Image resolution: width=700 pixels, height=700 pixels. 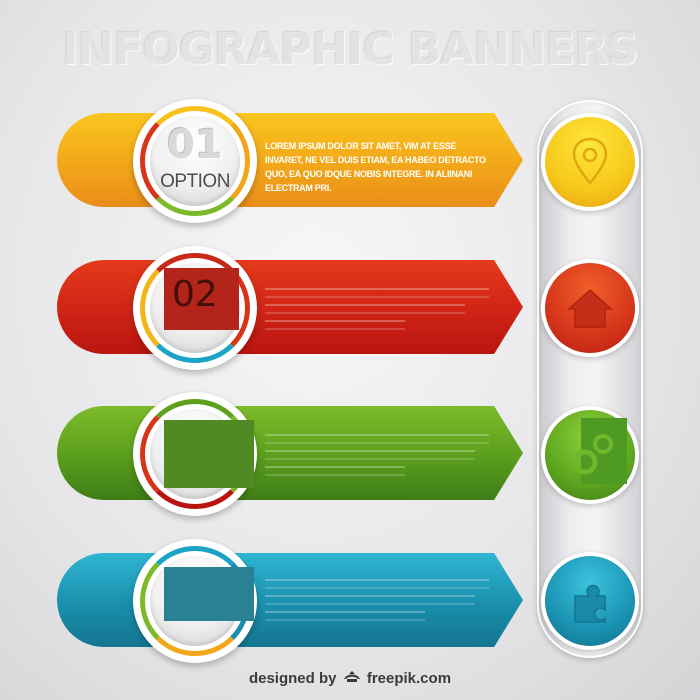 What do you see at coordinates (209, 594) in the screenshot?
I see `badge-4-cover` at bounding box center [209, 594].